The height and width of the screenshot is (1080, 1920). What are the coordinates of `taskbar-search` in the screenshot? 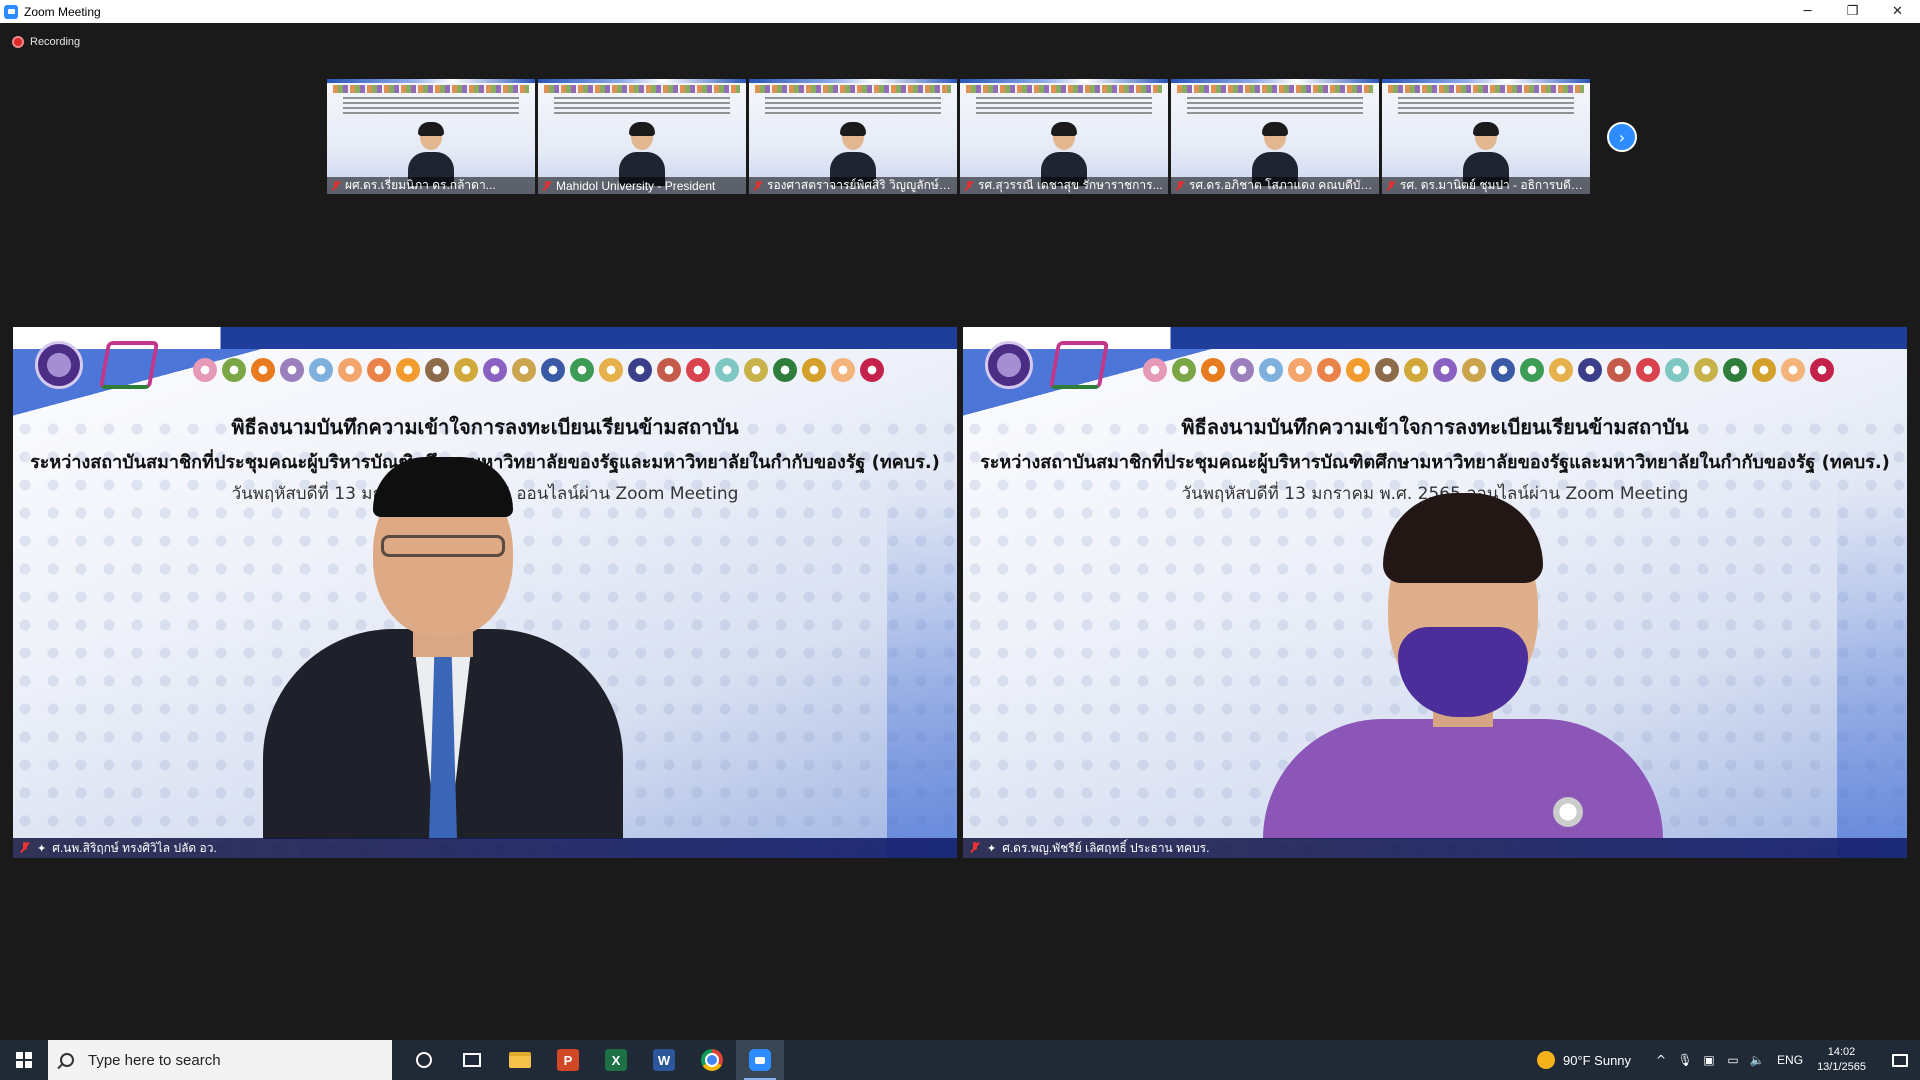 It's located at (220, 1060).